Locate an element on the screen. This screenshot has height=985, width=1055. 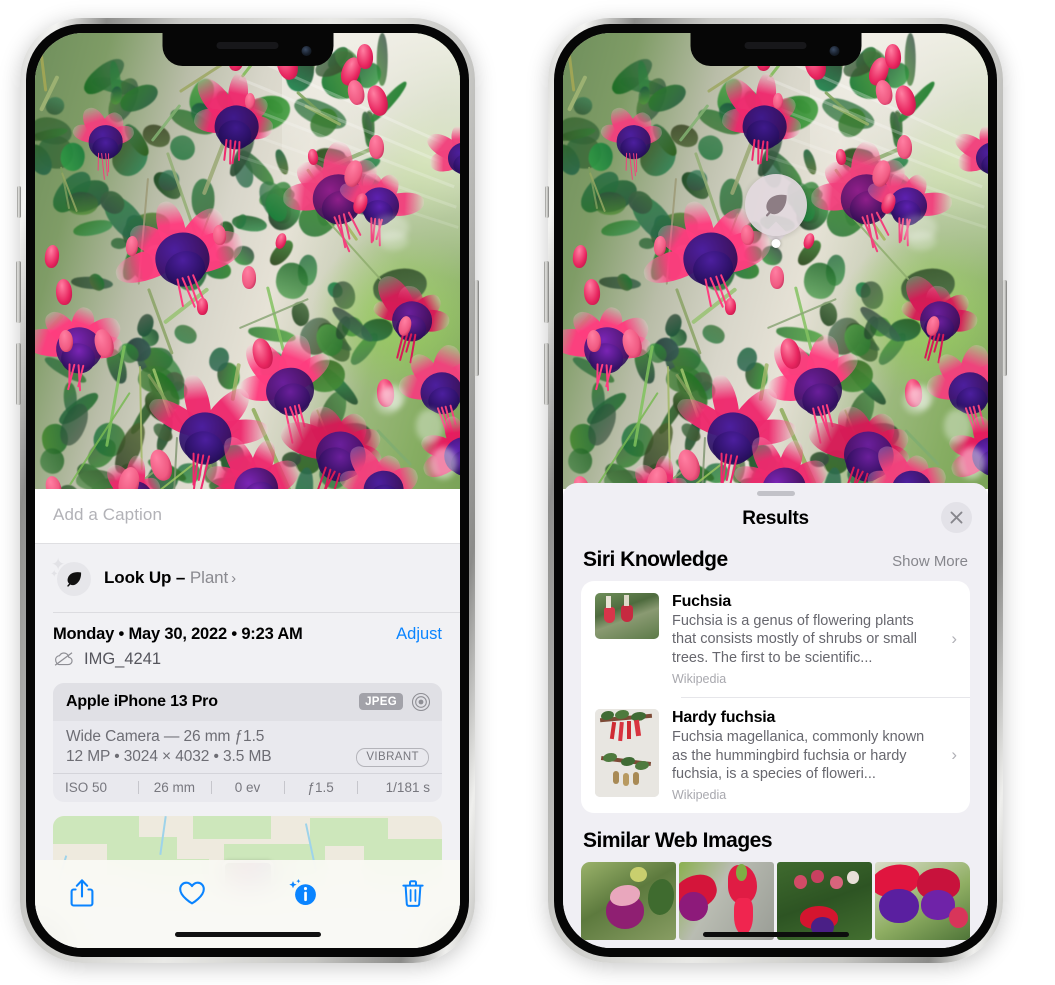
look-up-label: Look Up – Plant › is located at coordinates (170, 578).